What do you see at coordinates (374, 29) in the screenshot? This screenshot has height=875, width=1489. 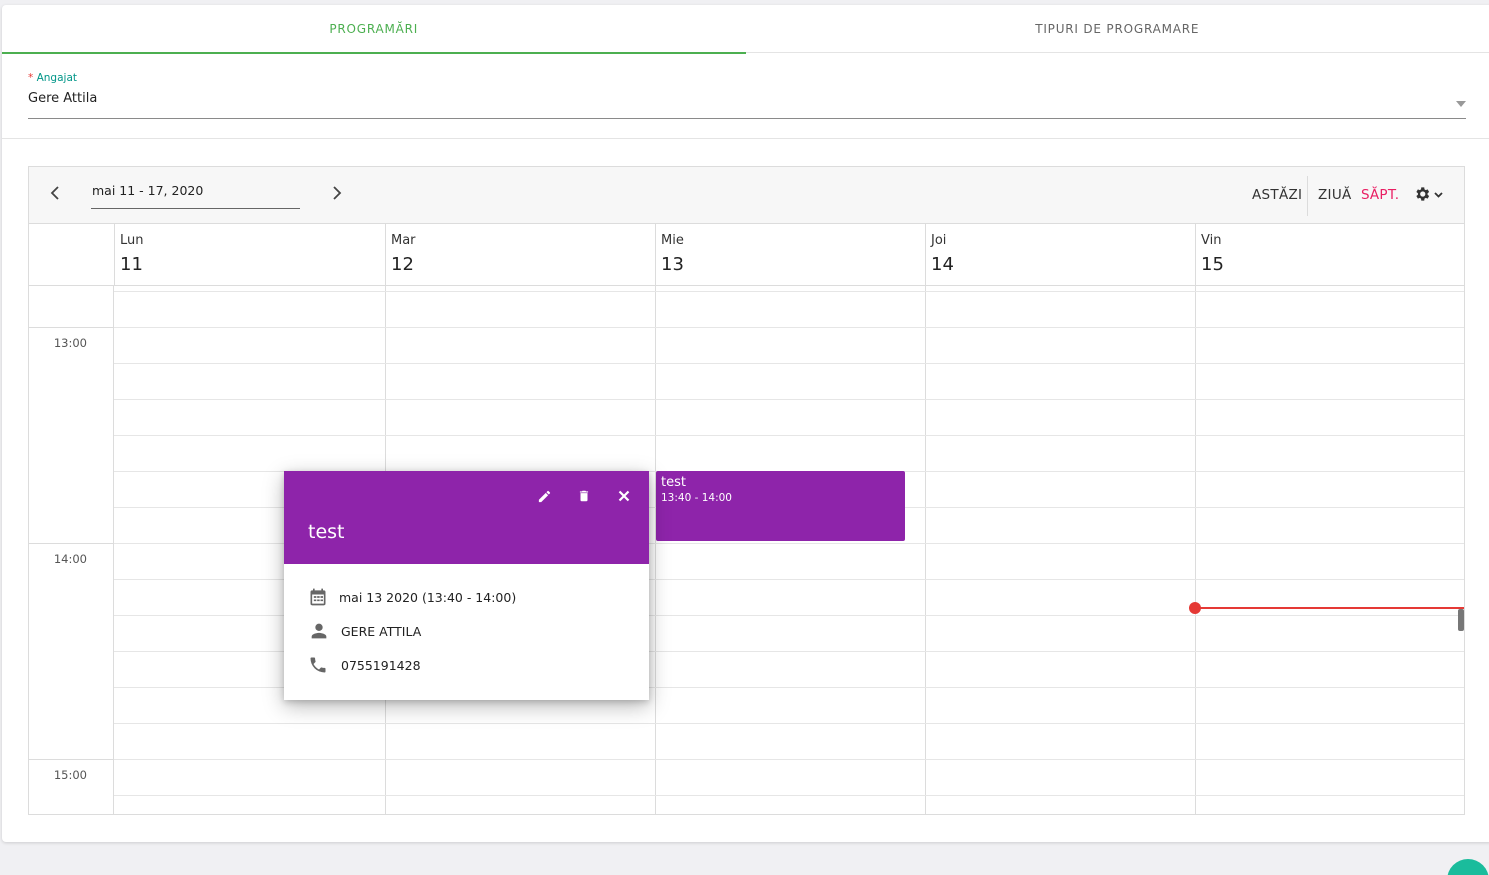 I see `tab-programari: PROGRAMĂRI` at bounding box center [374, 29].